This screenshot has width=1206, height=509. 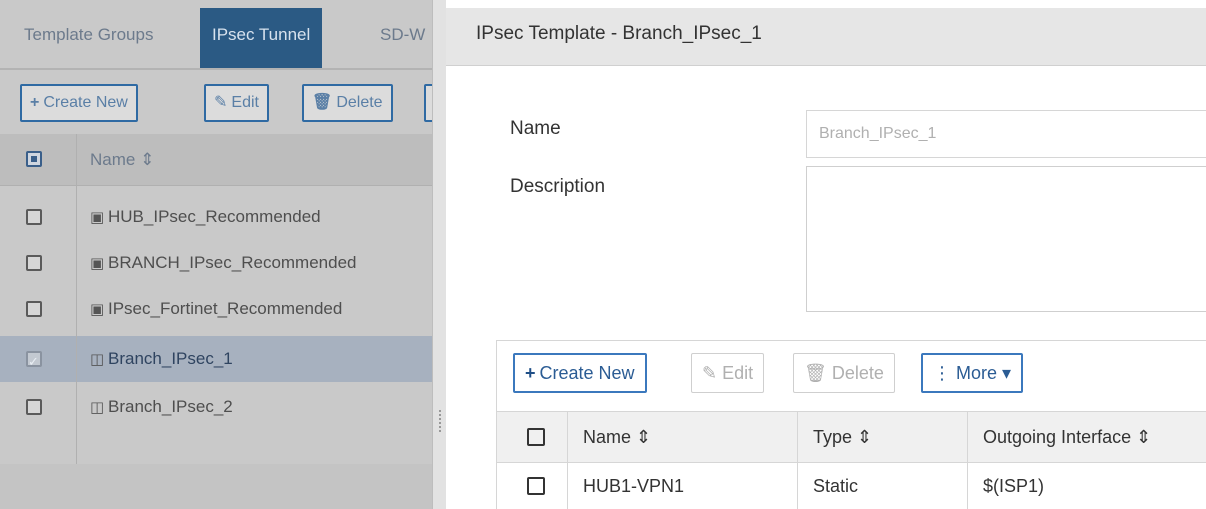 What do you see at coordinates (170, 358) in the screenshot?
I see `row-name: Branch_IPsec_1` at bounding box center [170, 358].